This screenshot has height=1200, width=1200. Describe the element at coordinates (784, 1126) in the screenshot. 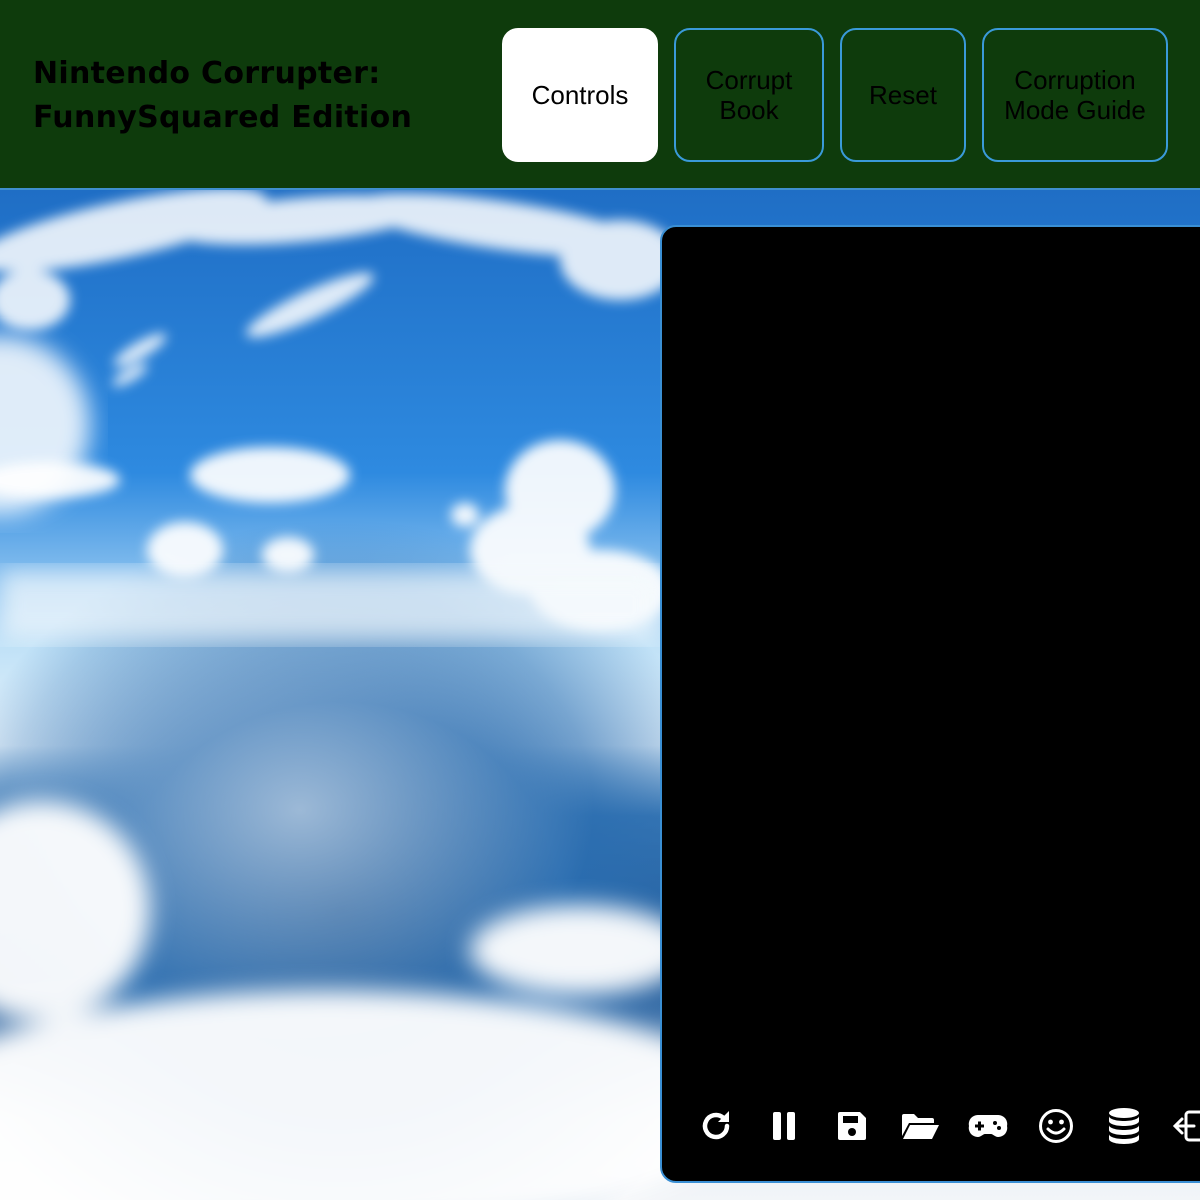

I see `pause-icon` at that location.